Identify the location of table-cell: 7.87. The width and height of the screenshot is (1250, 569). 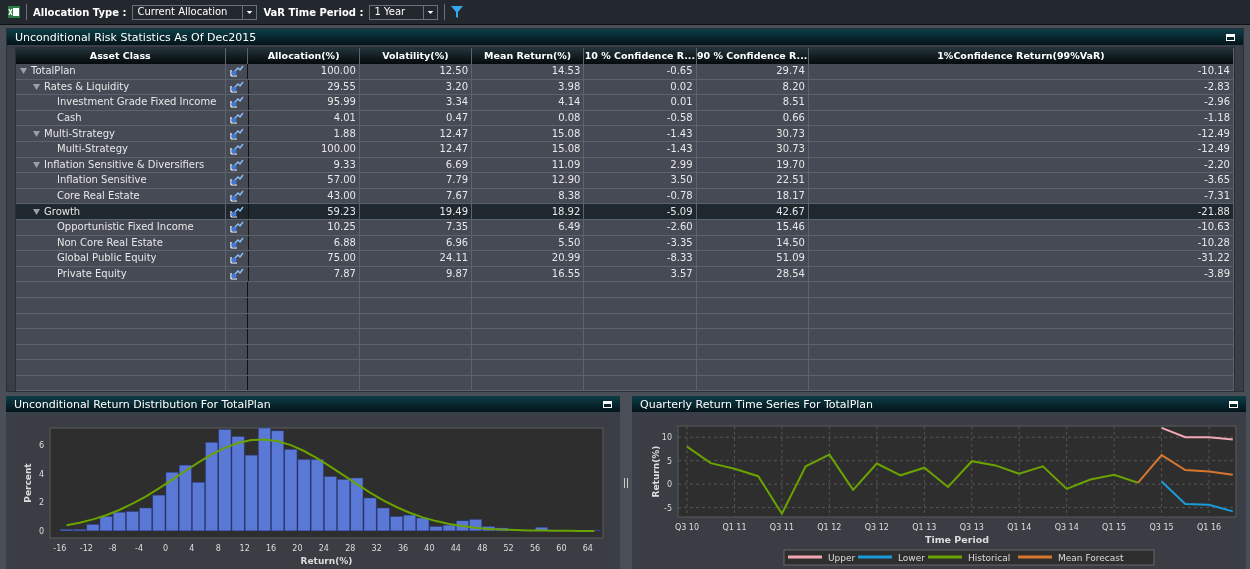
(344, 274).